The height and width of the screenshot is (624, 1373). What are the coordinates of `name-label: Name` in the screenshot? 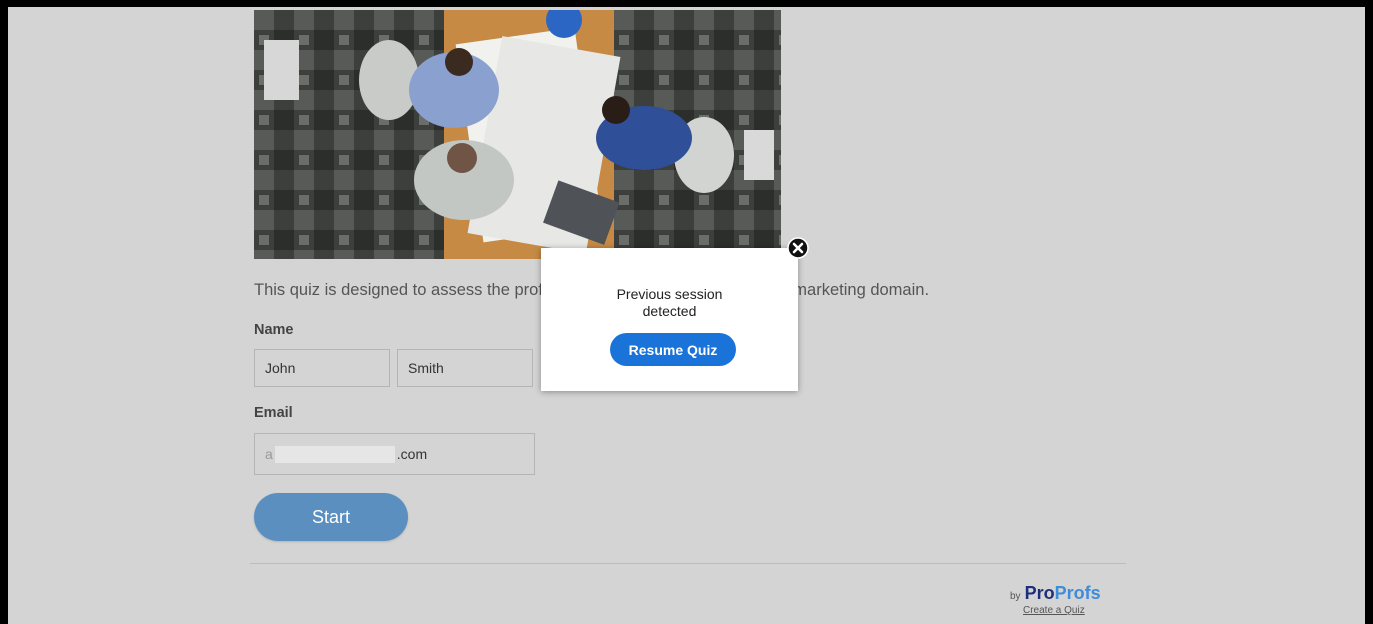 It's located at (274, 330).